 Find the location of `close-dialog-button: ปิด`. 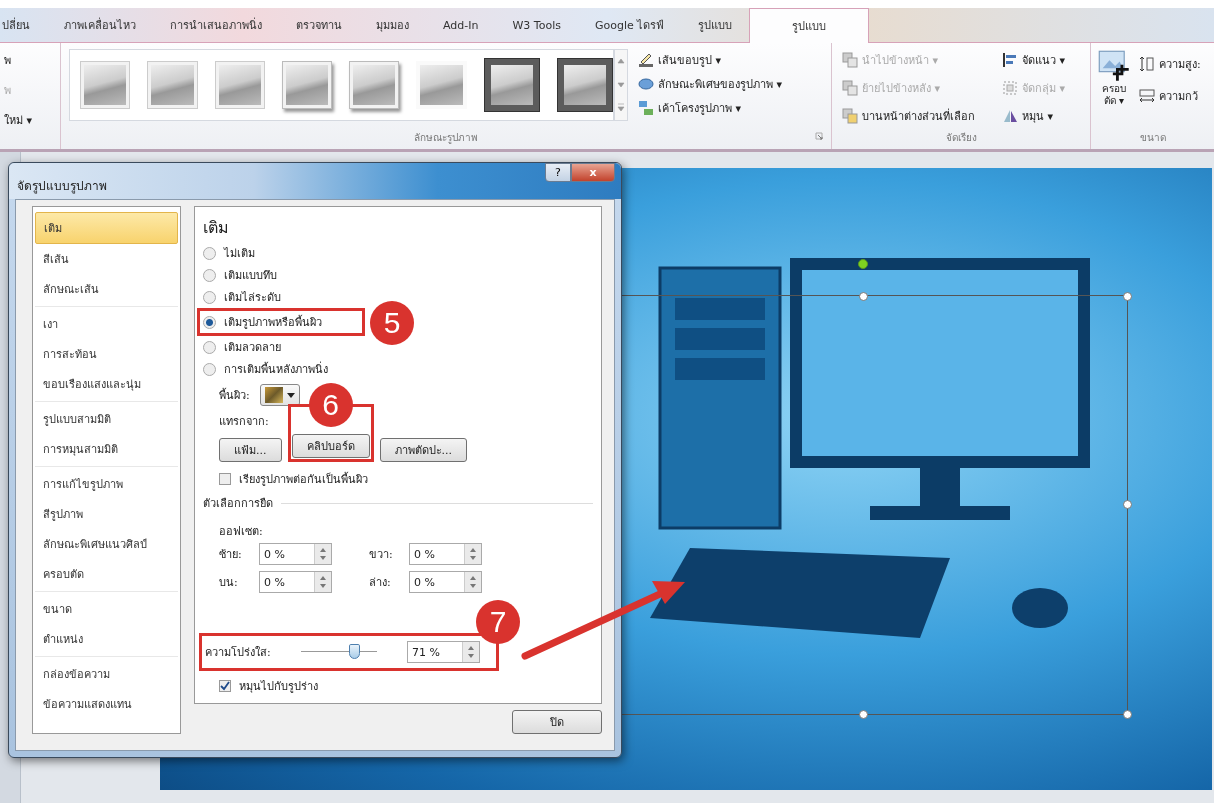

close-dialog-button: ปิด is located at coordinates (557, 722).